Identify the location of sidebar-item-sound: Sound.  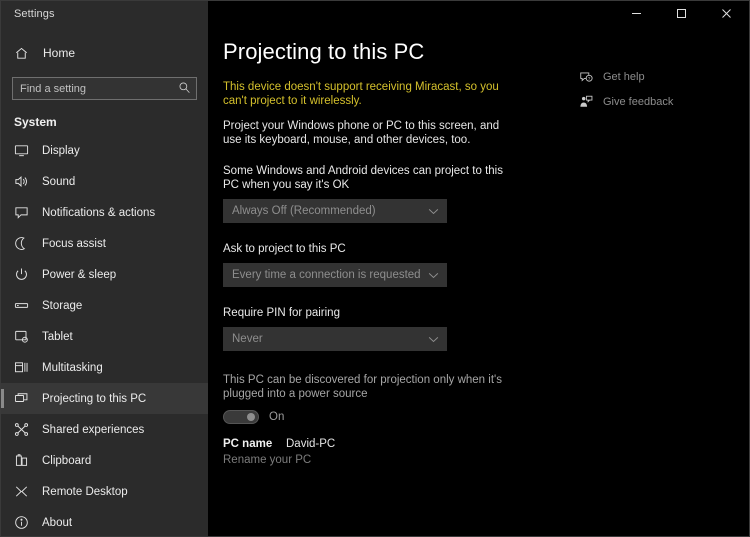
(104, 181).